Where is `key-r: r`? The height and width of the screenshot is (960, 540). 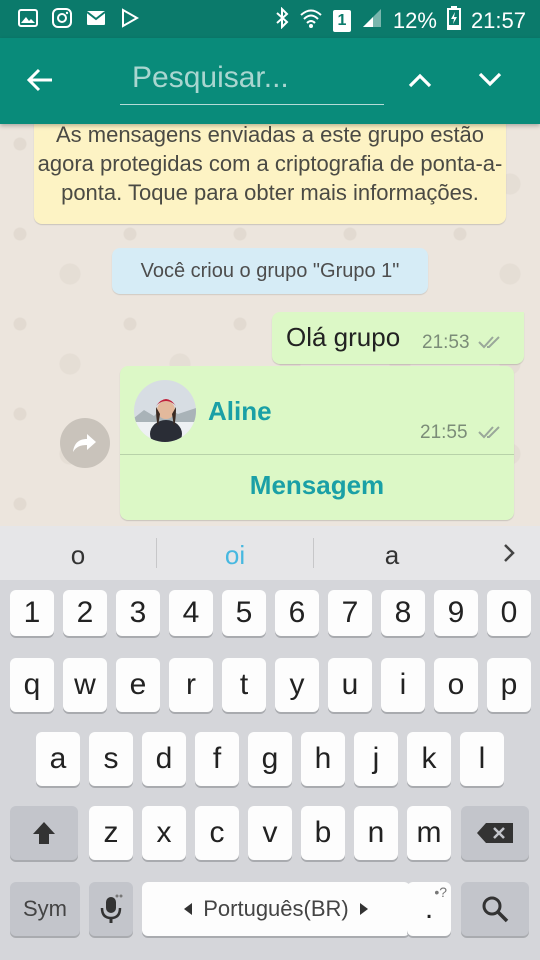 key-r: r is located at coordinates (191, 685).